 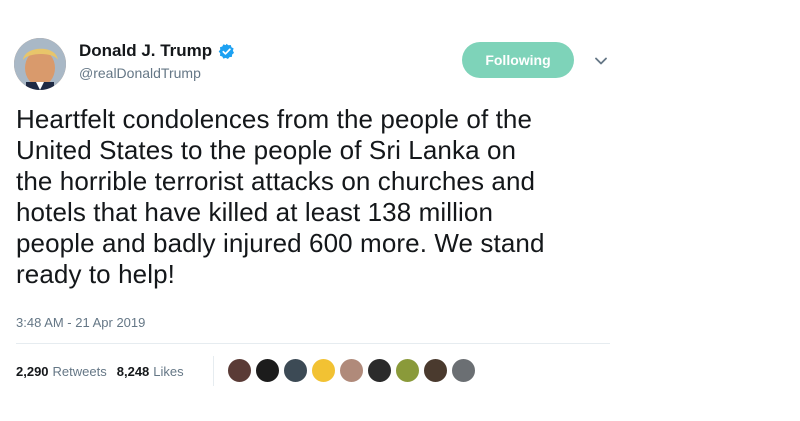 I want to click on likes-stat: 8,248 Likes, so click(x=150, y=371).